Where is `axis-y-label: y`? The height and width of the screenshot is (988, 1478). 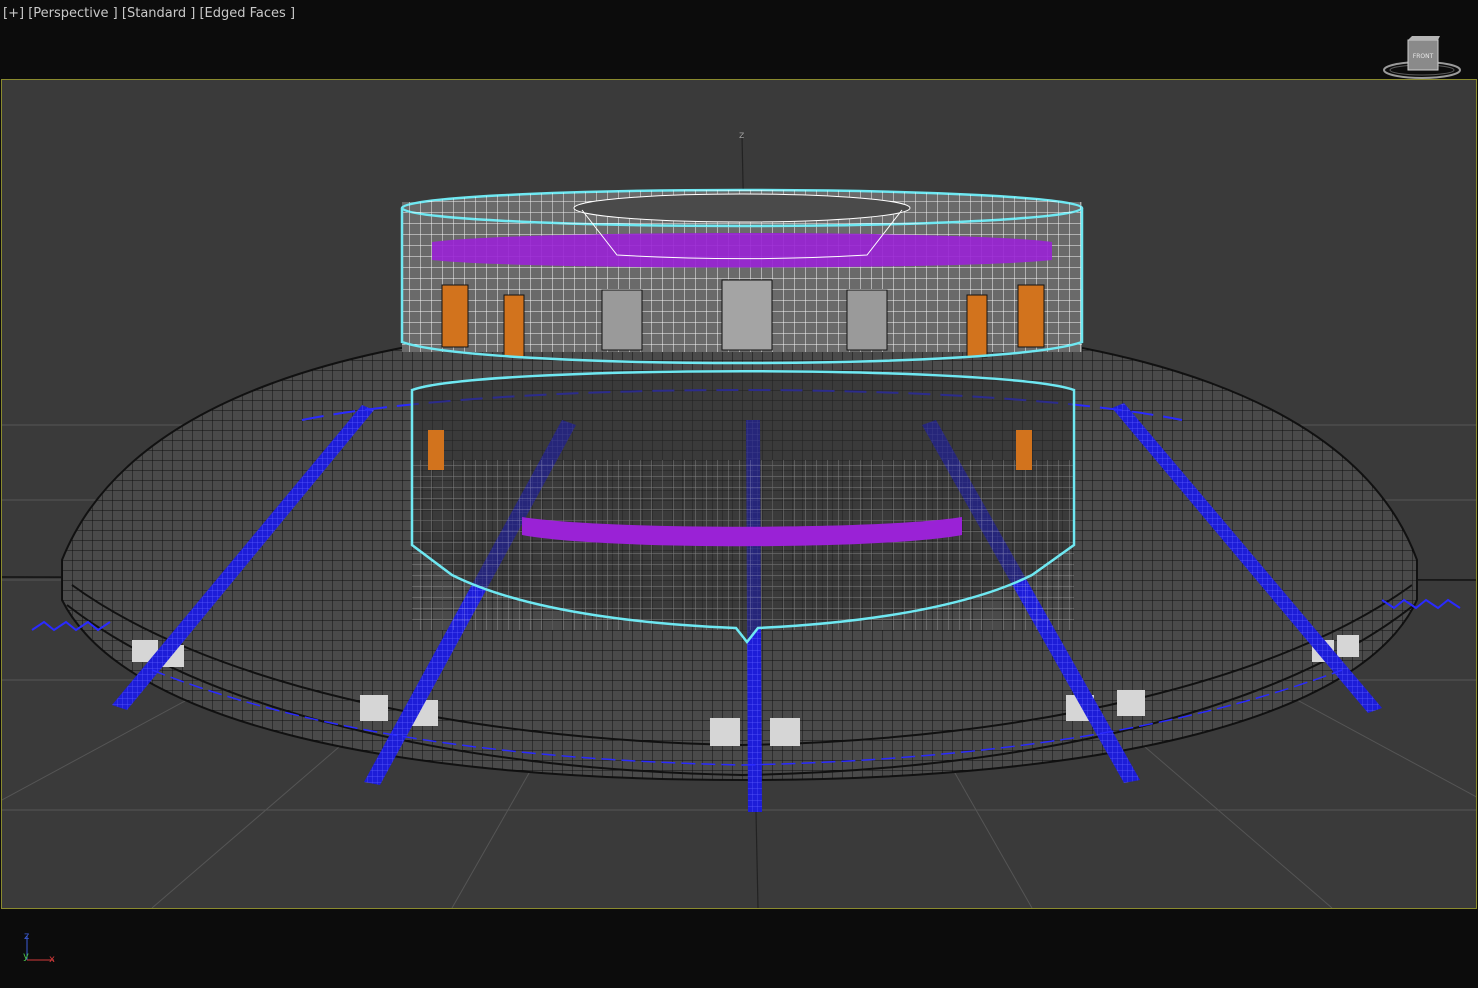
axis-y-label: y is located at coordinates (26, 956).